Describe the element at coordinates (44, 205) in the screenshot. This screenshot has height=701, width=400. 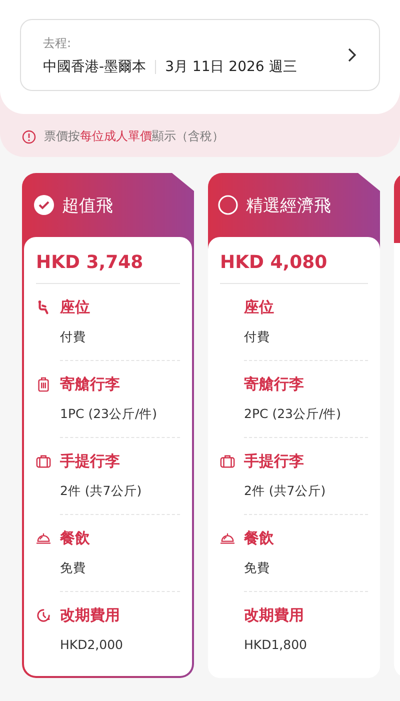
I see `check-circle-icon` at that location.